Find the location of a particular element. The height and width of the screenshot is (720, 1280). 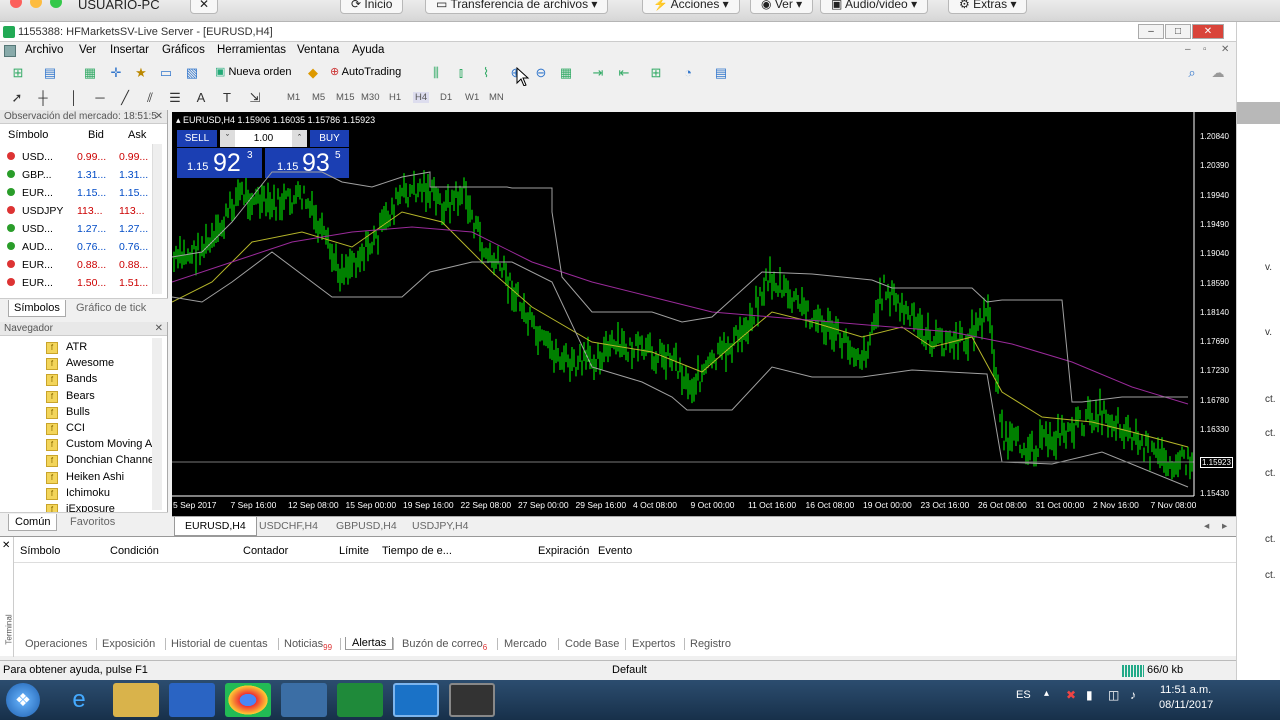

terminal-icon: ▭ is located at coordinates (166, 73).